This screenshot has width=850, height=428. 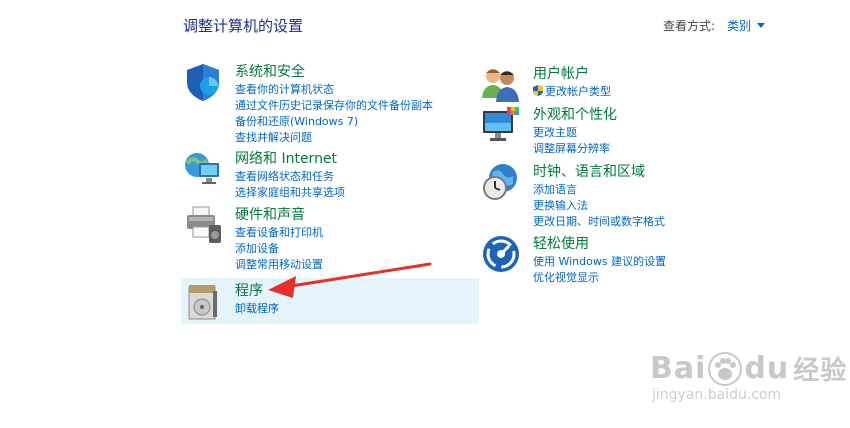 What do you see at coordinates (678, 368) in the screenshot?
I see `watermark-brand: Bai` at bounding box center [678, 368].